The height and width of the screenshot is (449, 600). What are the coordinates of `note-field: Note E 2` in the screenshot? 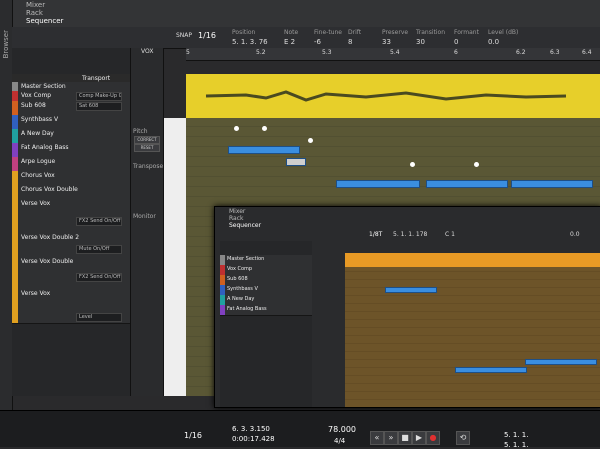 It's located at (291, 37).